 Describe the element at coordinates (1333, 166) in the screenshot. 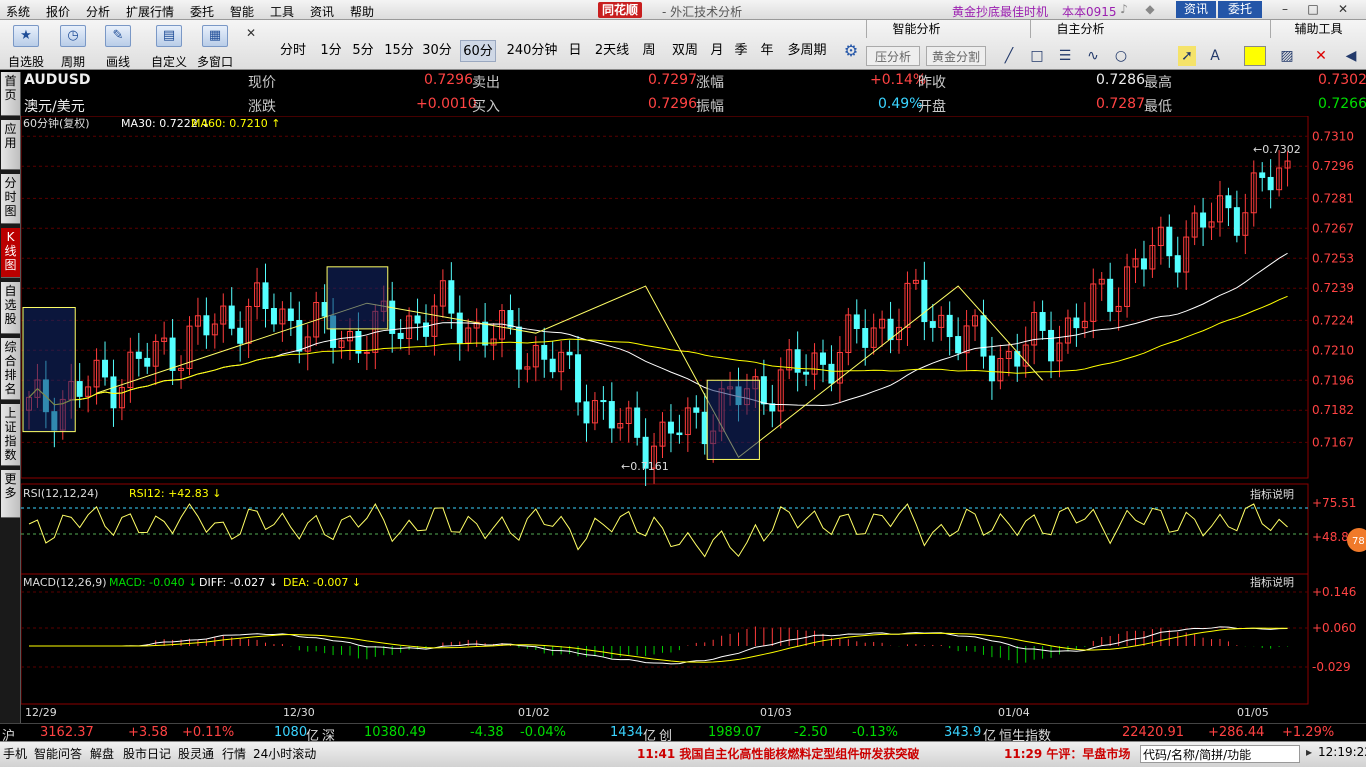

I see `y-tick-label: 0.7296` at that location.